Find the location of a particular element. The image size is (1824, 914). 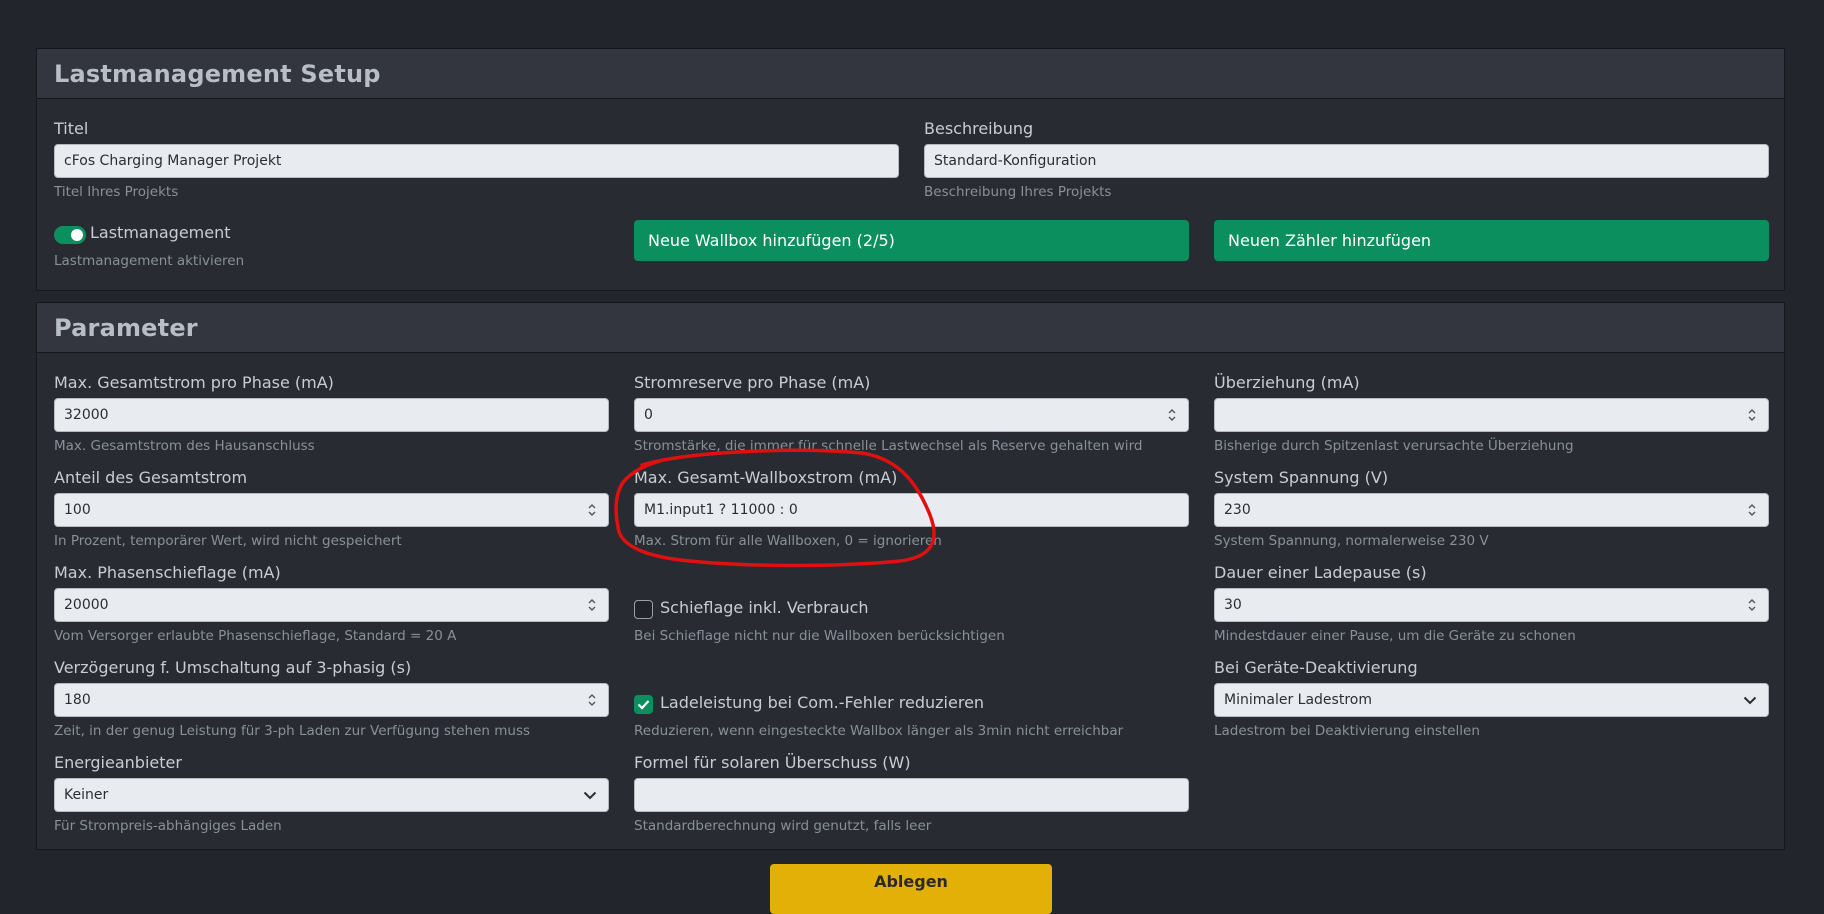

annotation-circle is located at coordinates (775, 508).